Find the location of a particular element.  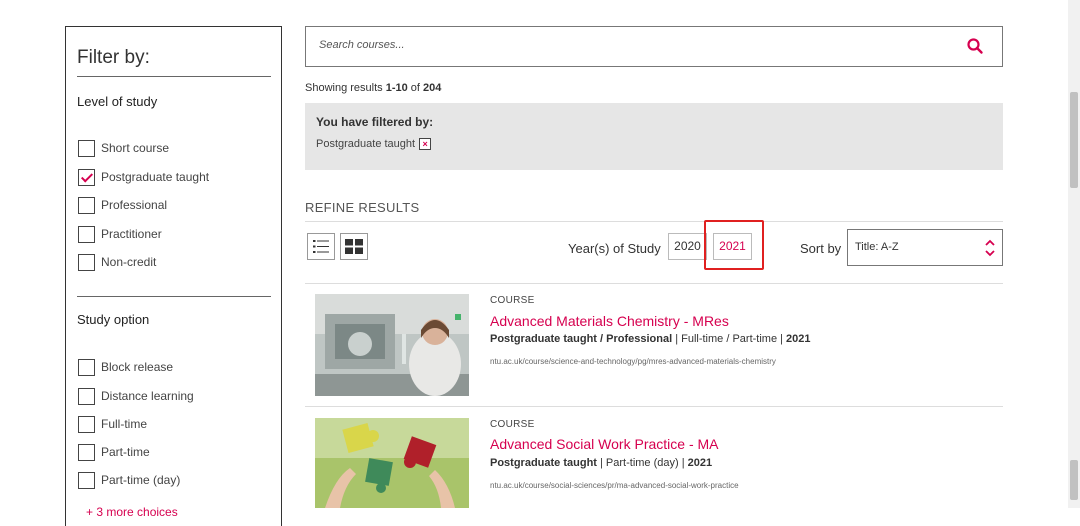

filter-part-time-day: Part-time (day) is located at coordinates (129, 480).